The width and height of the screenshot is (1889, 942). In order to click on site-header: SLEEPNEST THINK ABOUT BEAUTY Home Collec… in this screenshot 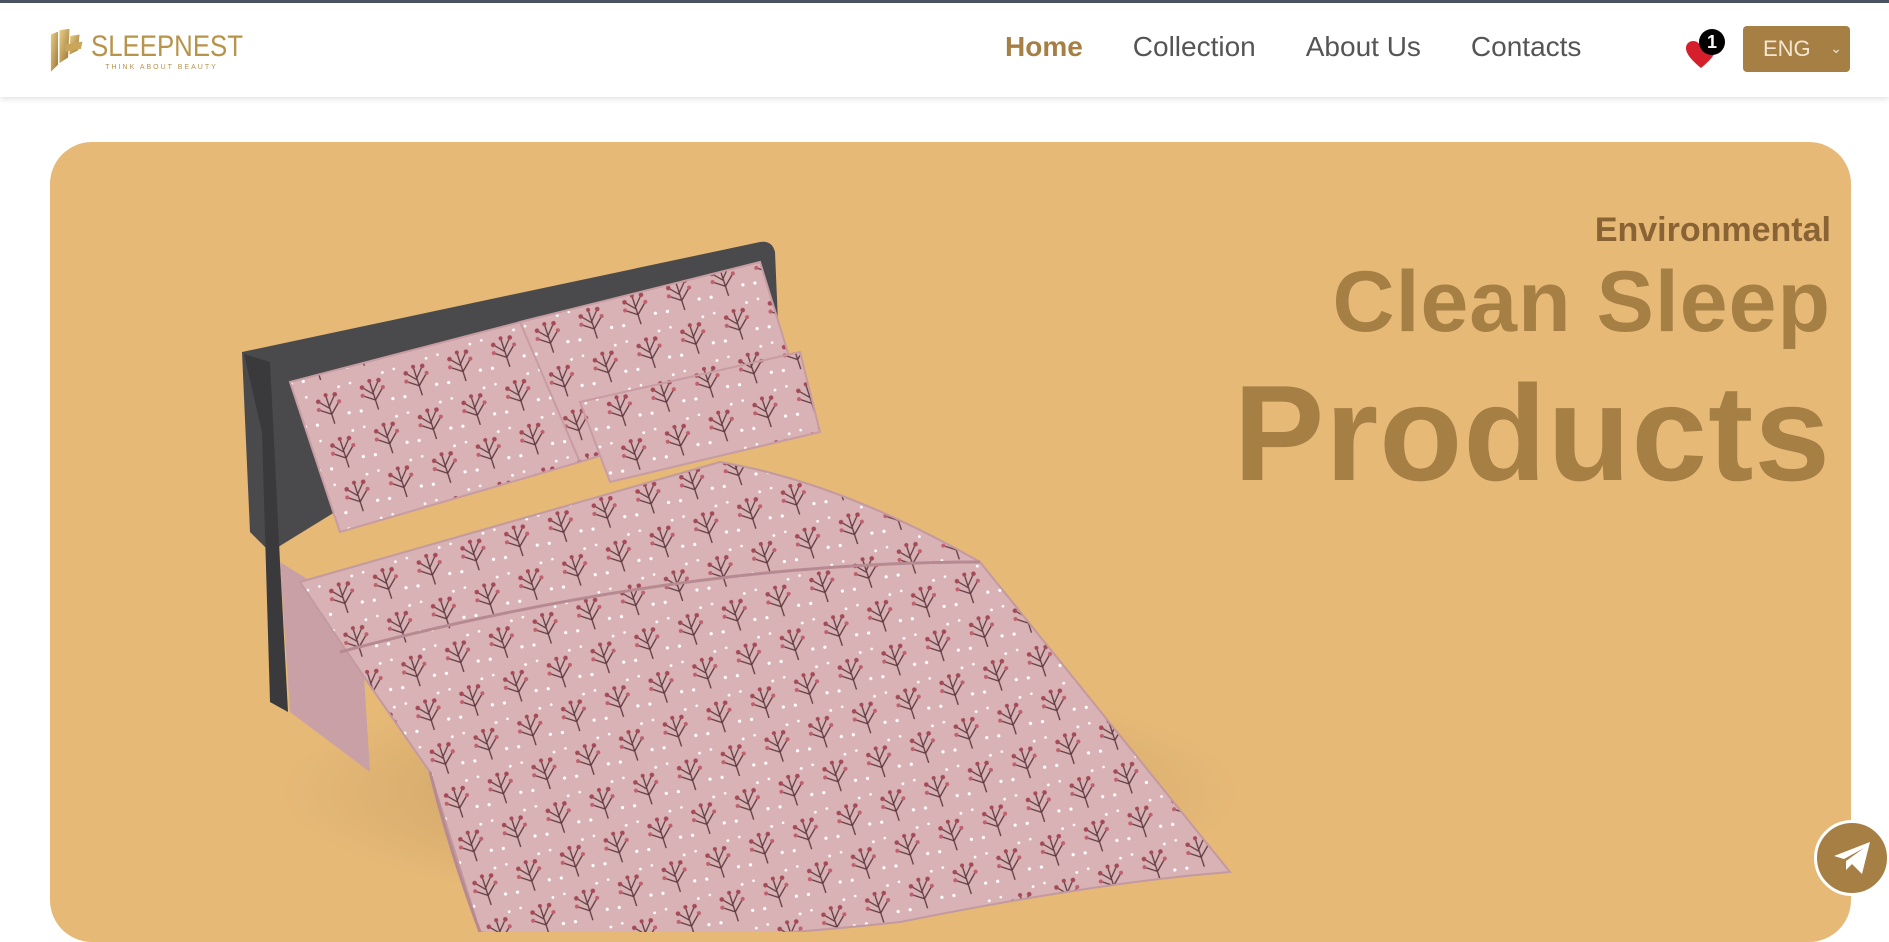, I will do `click(944, 50)`.